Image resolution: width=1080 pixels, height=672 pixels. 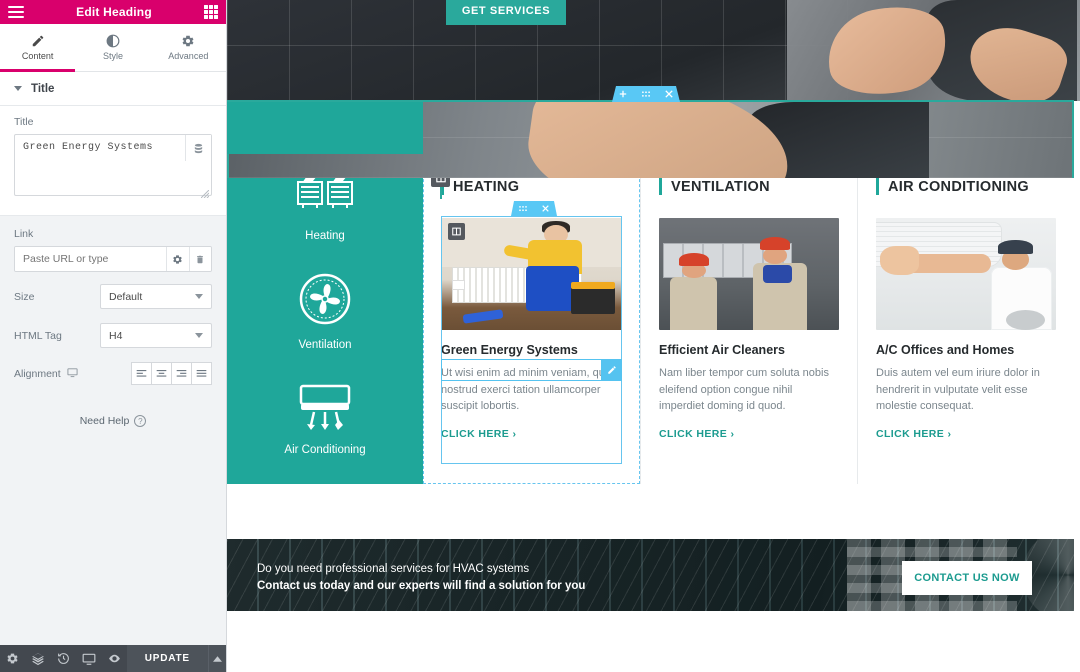 I want to click on duct-workers-photo, so click(x=749, y=274).